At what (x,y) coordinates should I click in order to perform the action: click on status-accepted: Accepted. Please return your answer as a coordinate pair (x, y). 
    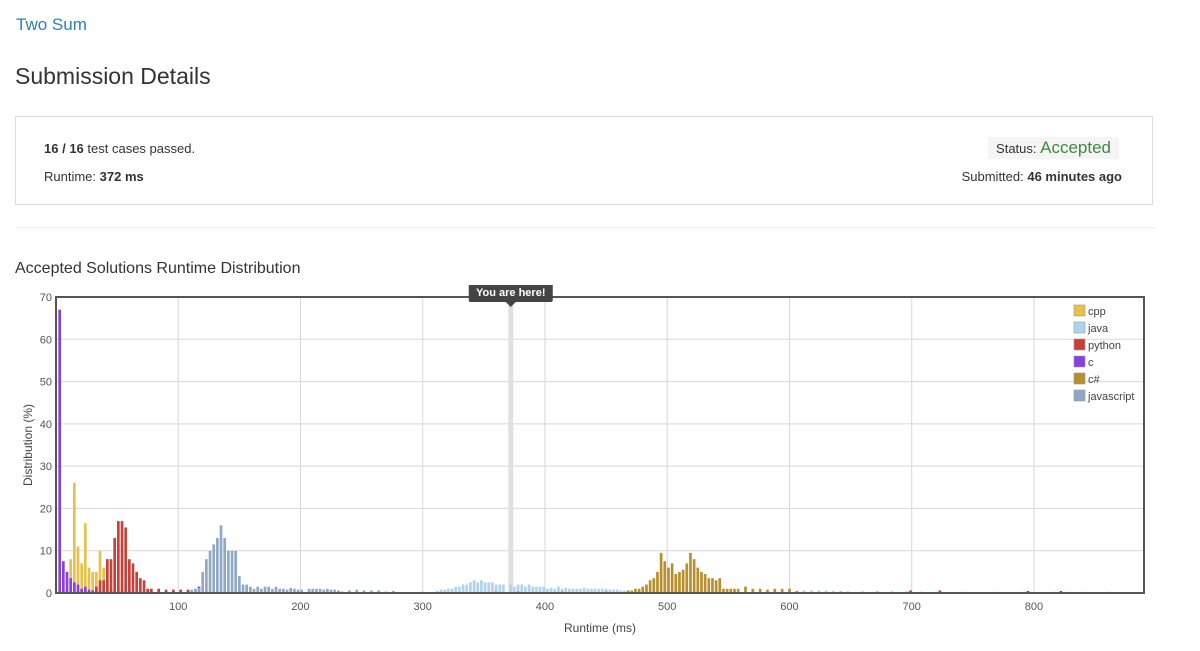
    Looking at the image, I should click on (1075, 147).